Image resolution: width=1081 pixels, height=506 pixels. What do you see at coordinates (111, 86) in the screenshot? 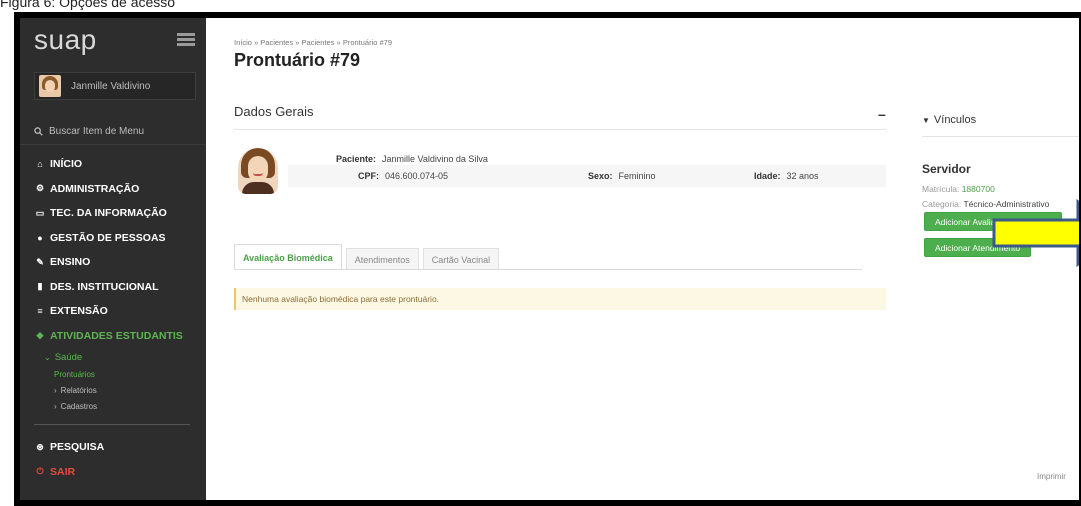
I see `user-name: Janmille Valdivino` at bounding box center [111, 86].